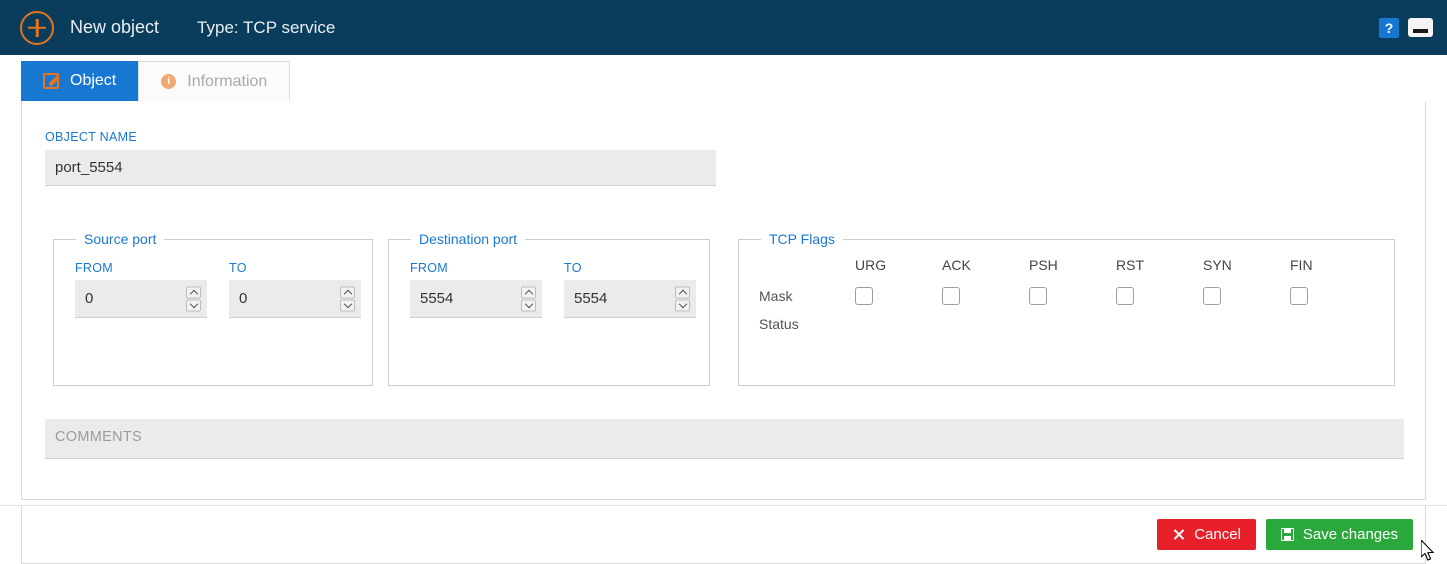 Image resolution: width=1447 pixels, height=564 pixels. Describe the element at coordinates (1217, 534) in the screenshot. I see `cancel-button-label: Cancel` at that location.